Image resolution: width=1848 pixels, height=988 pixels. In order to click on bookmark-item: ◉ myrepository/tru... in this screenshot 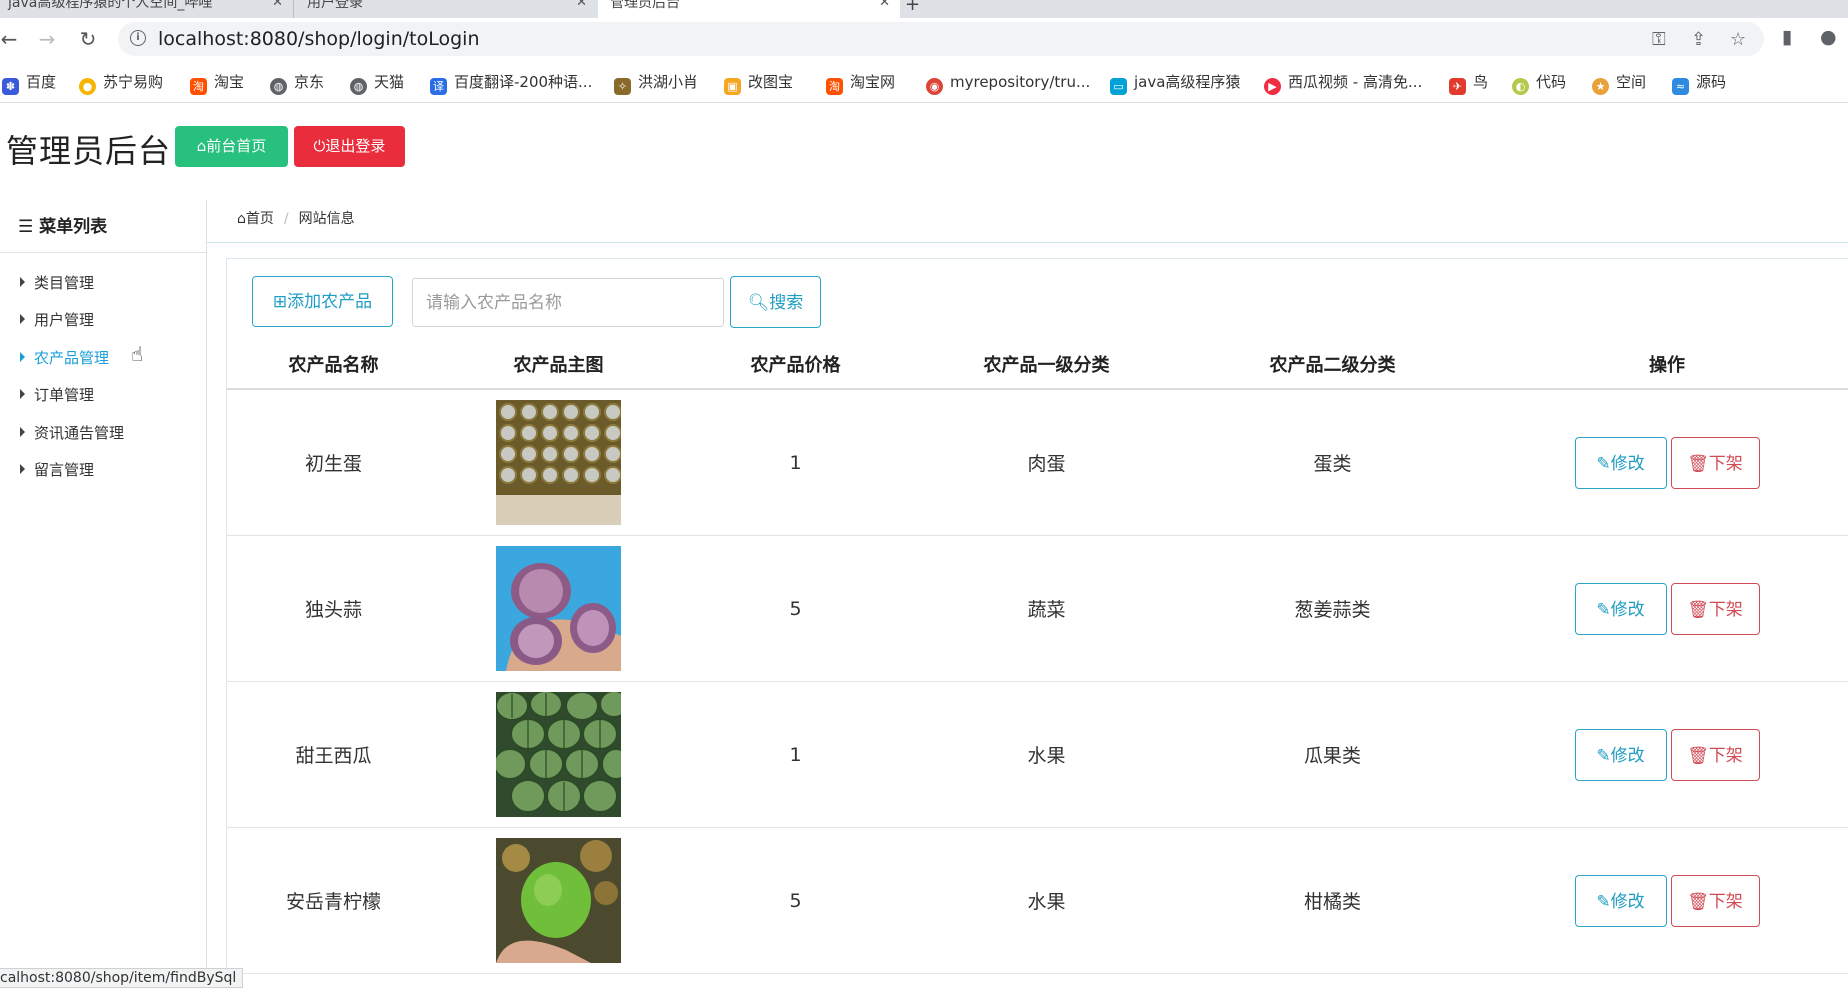, I will do `click(1008, 83)`.